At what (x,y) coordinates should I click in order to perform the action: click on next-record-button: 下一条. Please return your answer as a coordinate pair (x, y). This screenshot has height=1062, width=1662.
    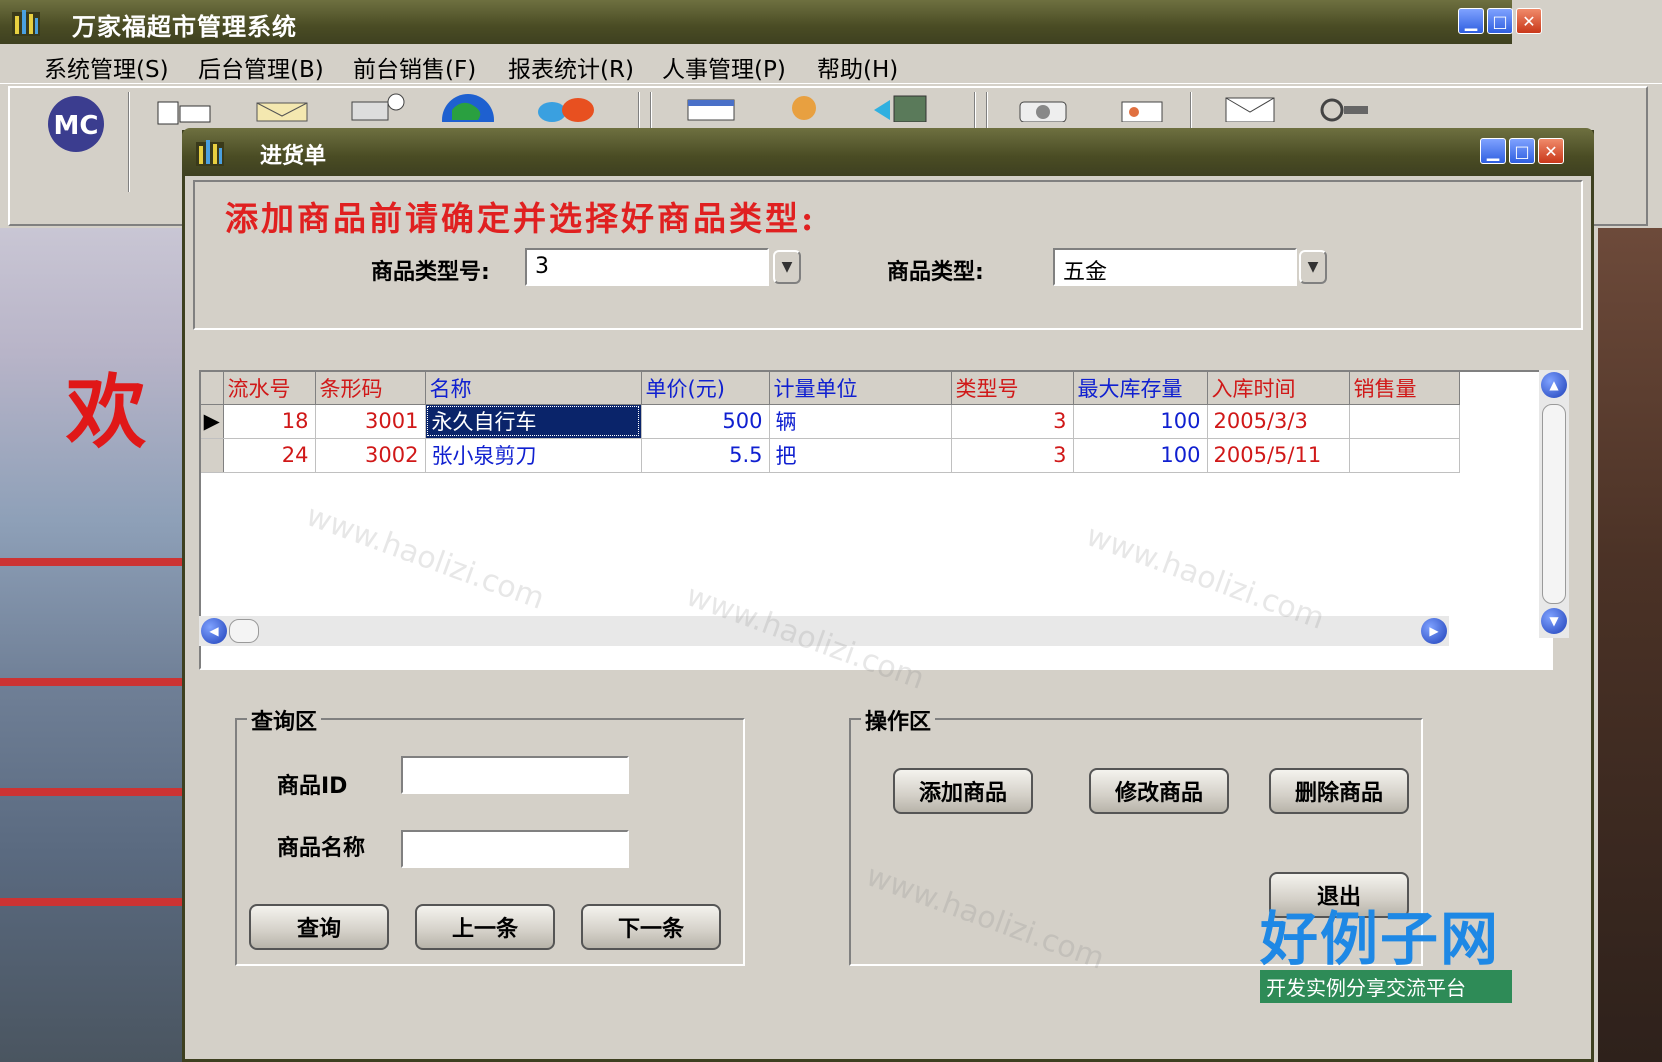
    Looking at the image, I should click on (651, 927).